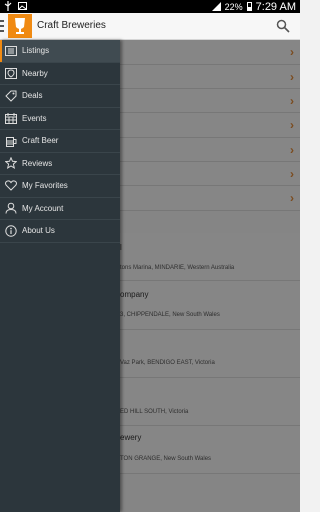 The width and height of the screenshot is (320, 512). I want to click on drawer-item-my-favorites: My Favorites, so click(60, 186).